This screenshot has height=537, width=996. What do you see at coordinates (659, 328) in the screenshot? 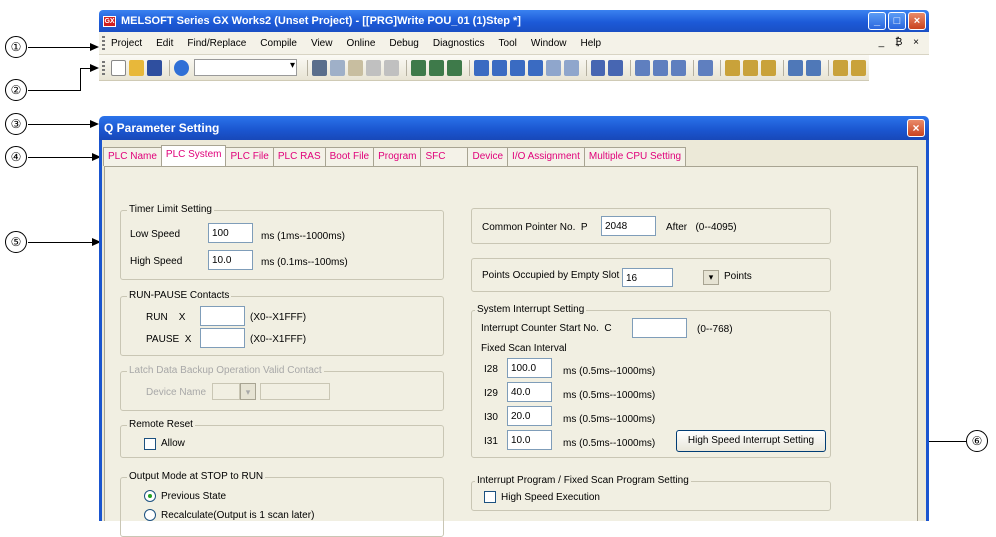
I see `interrupt-counter-input` at bounding box center [659, 328].